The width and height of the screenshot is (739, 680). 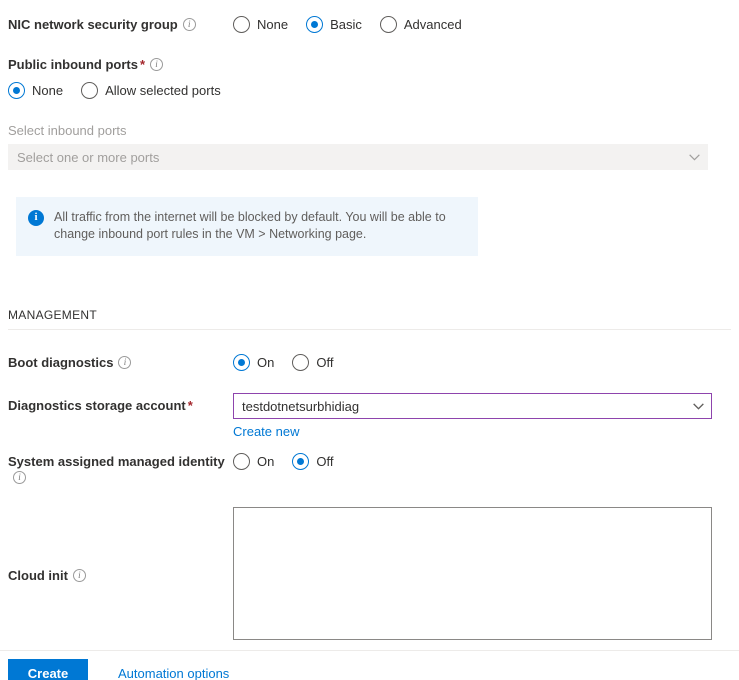 I want to click on nic-nsg-field-col: None Basic Advanced, so click(x=482, y=24).